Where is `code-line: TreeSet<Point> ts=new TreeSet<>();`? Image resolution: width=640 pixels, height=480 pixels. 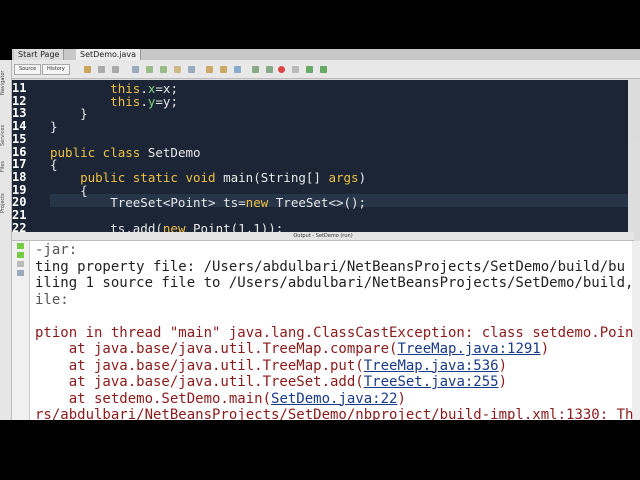
code-line: TreeSet<Point> ts=new TreeSet<>(); is located at coordinates (208, 202).